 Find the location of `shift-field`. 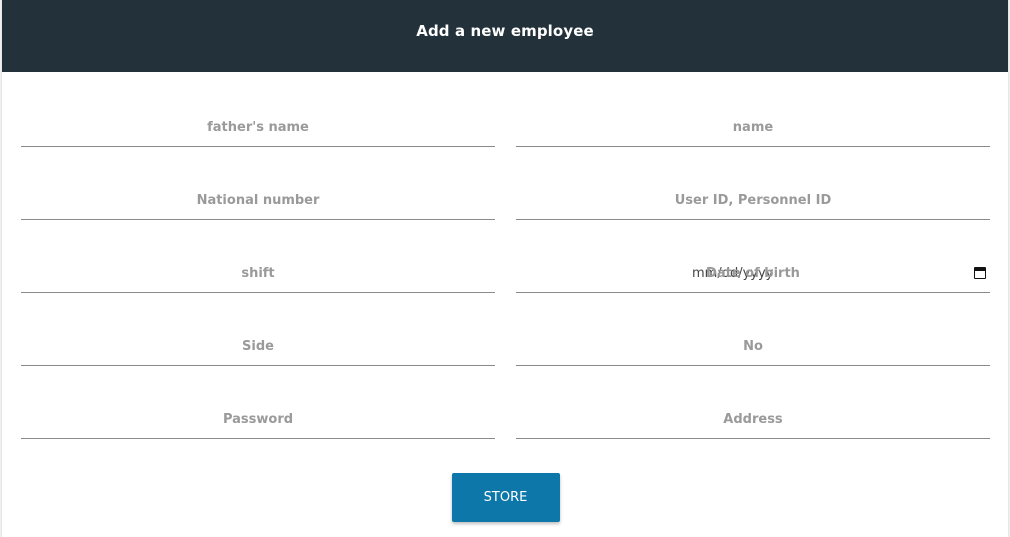

shift-field is located at coordinates (258, 255).